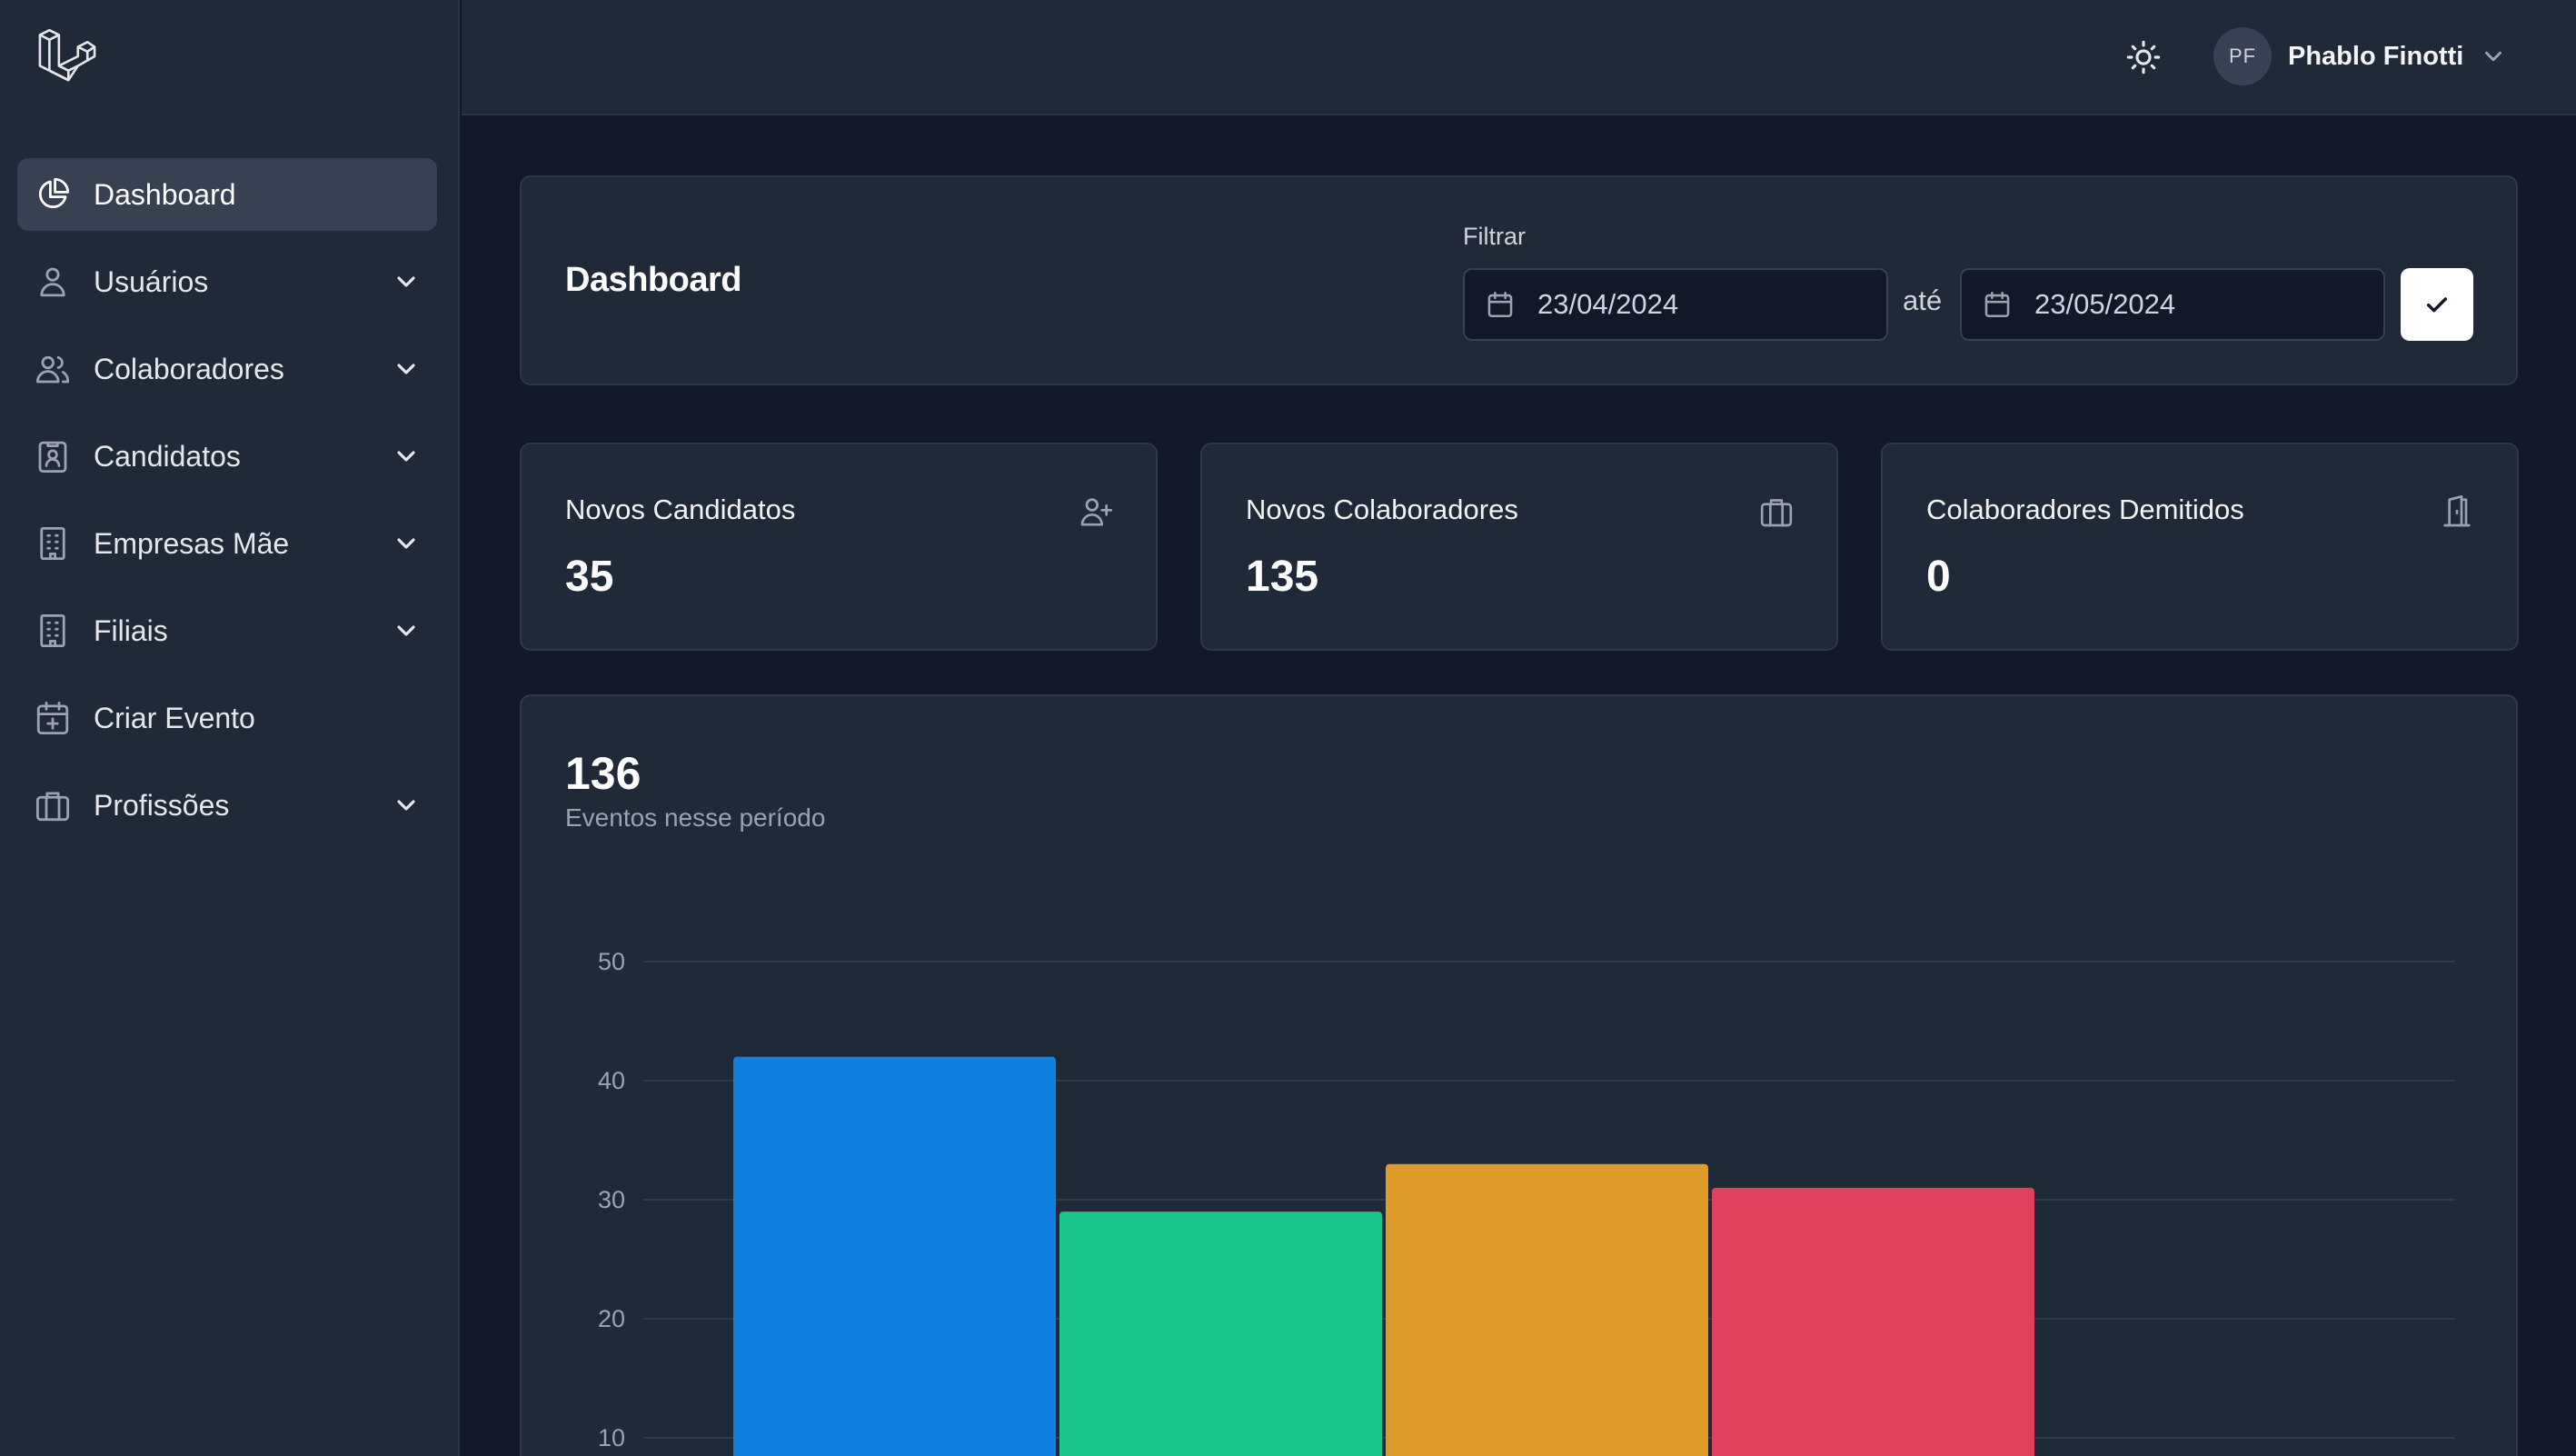 Image resolution: width=2576 pixels, height=1456 pixels. I want to click on date-from-value: 23/04/2024, so click(1608, 304).